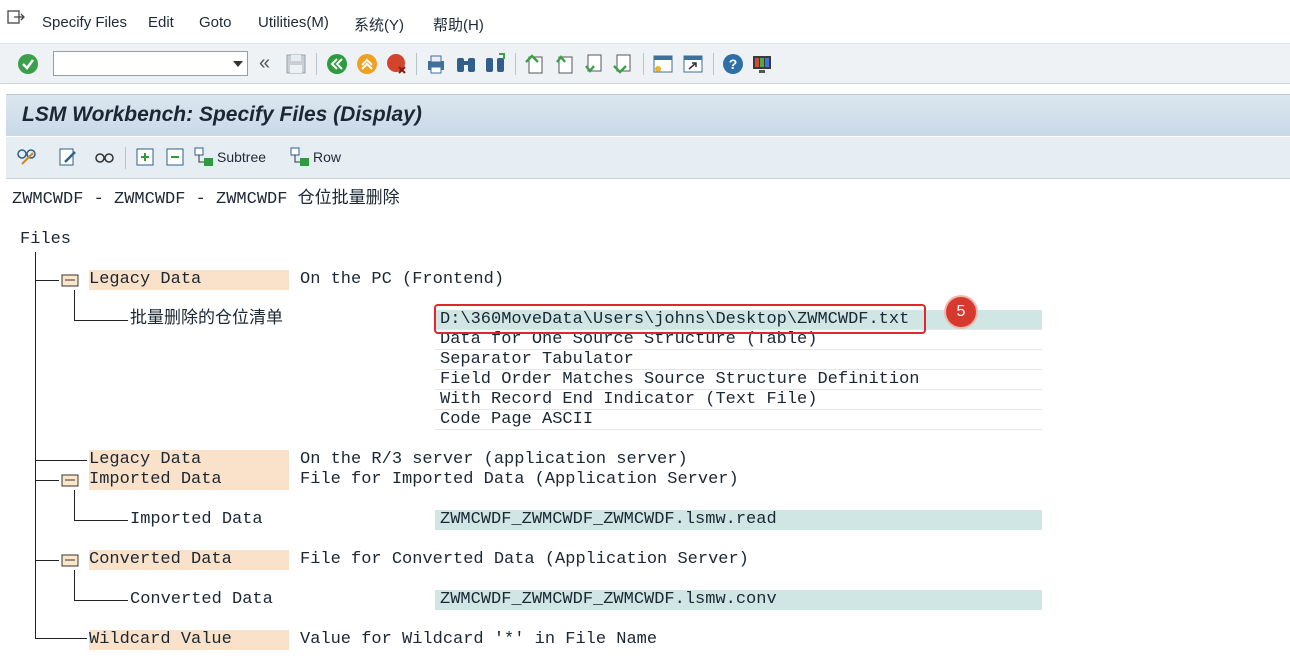  What do you see at coordinates (206, 199) in the screenshot?
I see `tree-header: ZWMCWDF - ZWMCWDF - ZWMCWDF 仓位批量删除` at bounding box center [206, 199].